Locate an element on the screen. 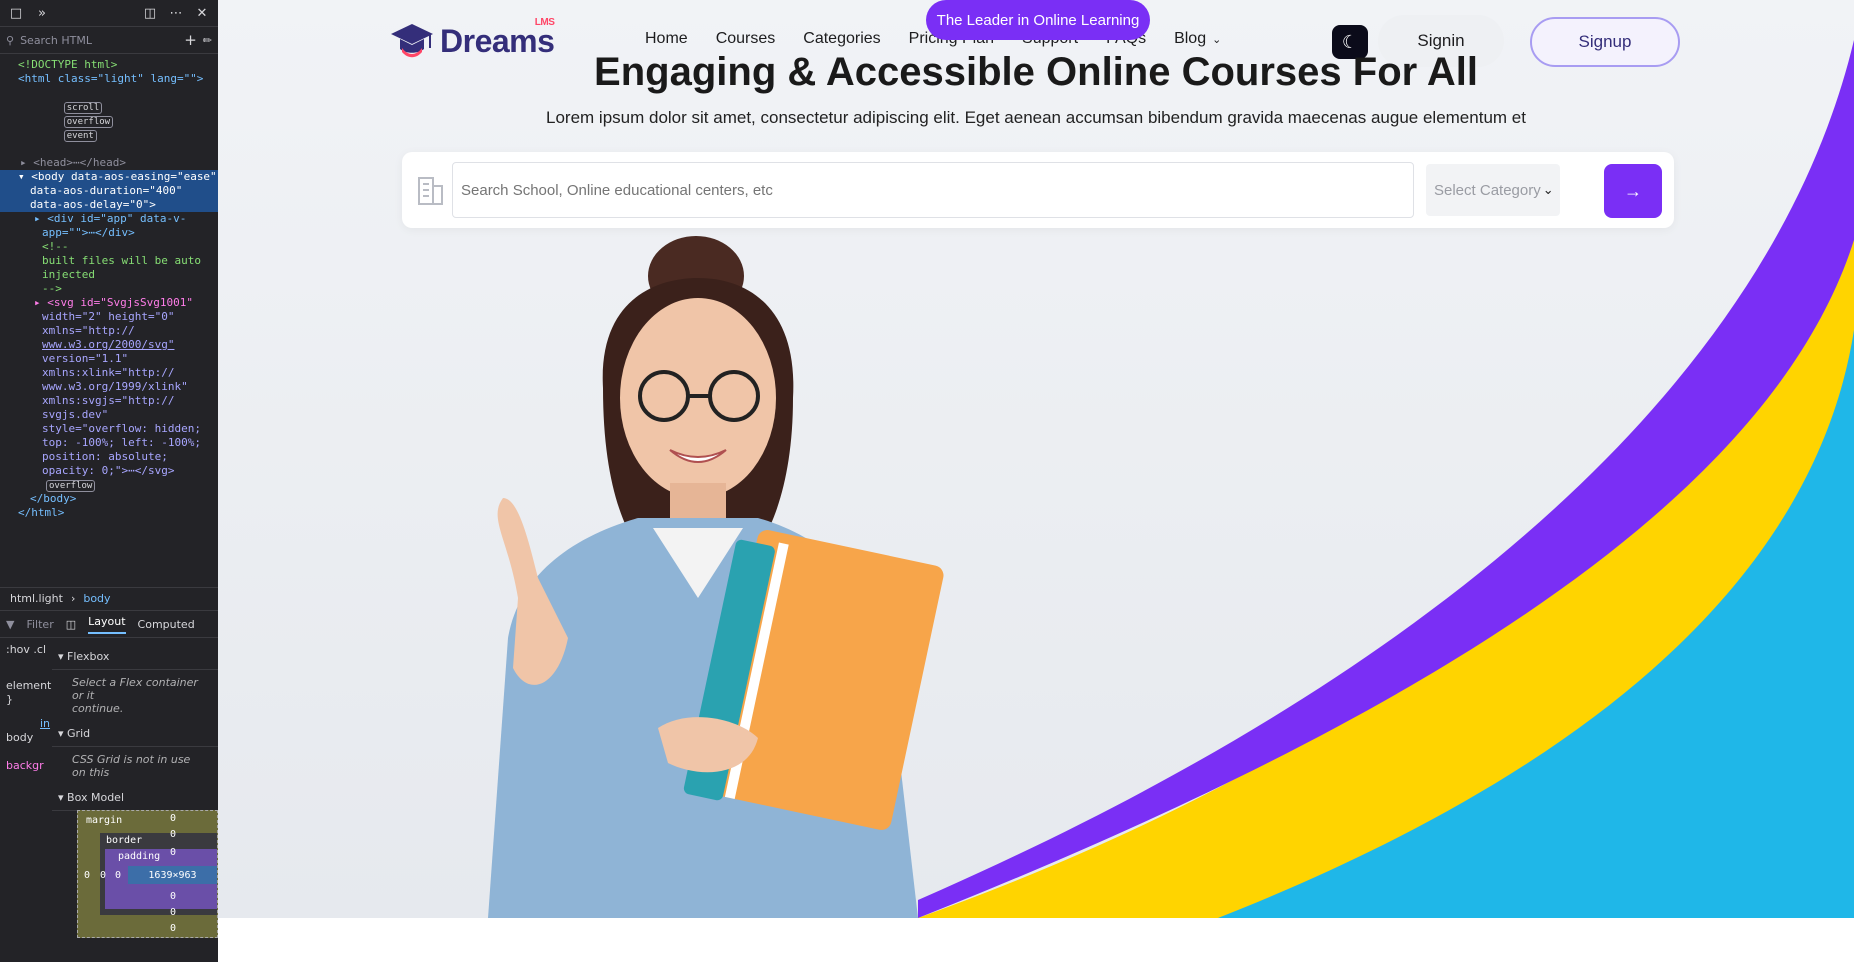  margin-top-value: 0 is located at coordinates (173, 818).